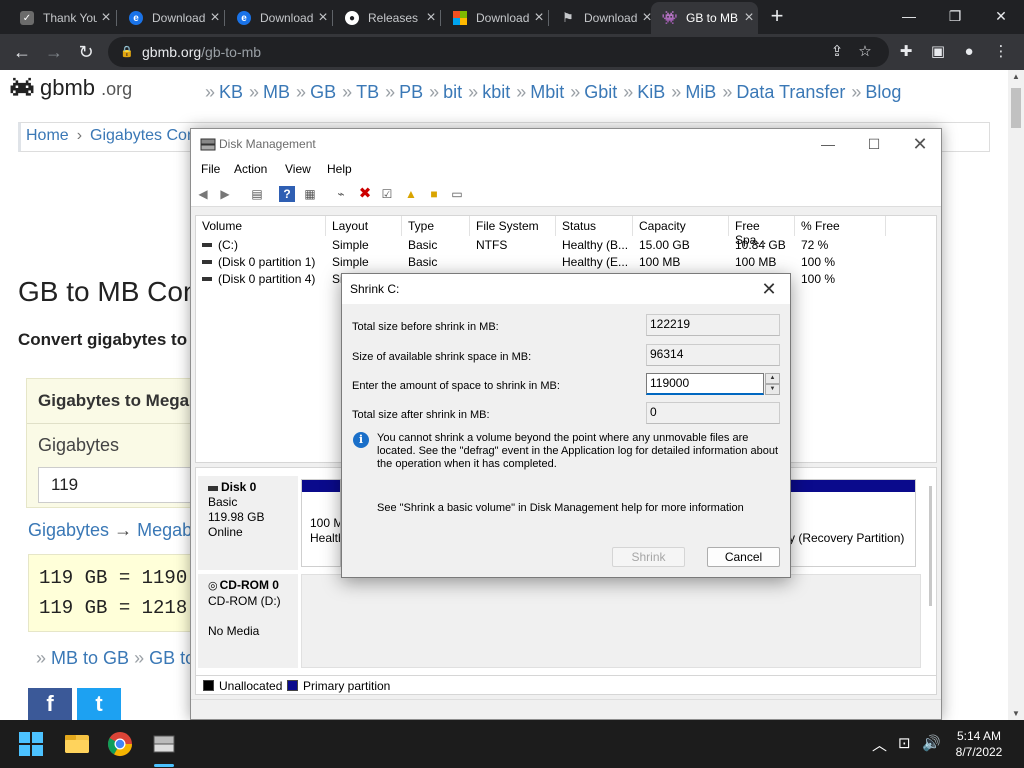 The width and height of the screenshot is (1024, 768). I want to click on menu-file: File, so click(210, 169).